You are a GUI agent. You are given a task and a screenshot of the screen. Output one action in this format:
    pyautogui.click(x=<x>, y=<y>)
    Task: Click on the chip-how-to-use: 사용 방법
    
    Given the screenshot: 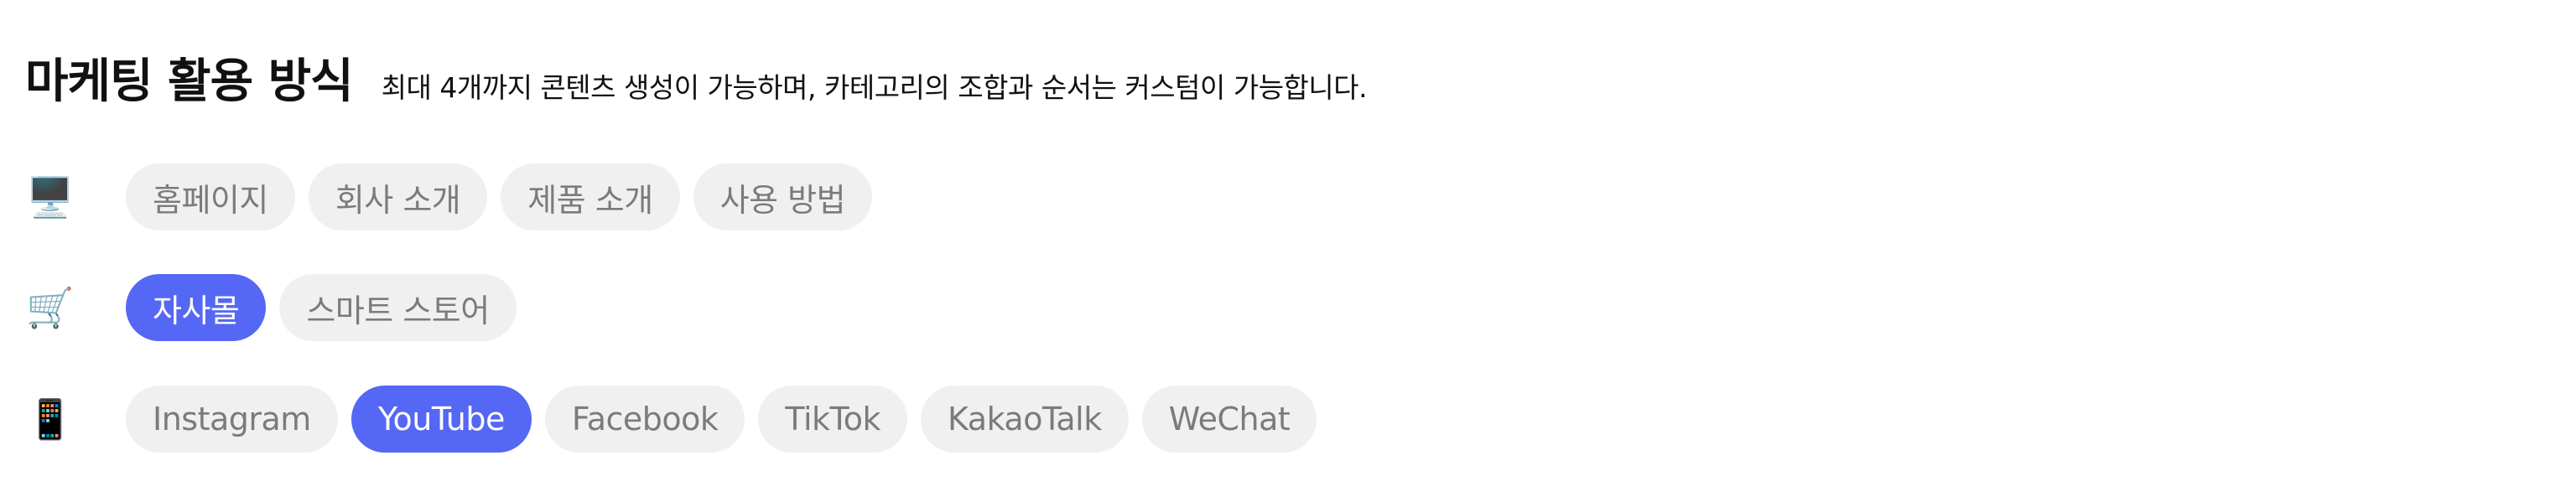 What is the action you would take?
    pyautogui.click(x=783, y=196)
    